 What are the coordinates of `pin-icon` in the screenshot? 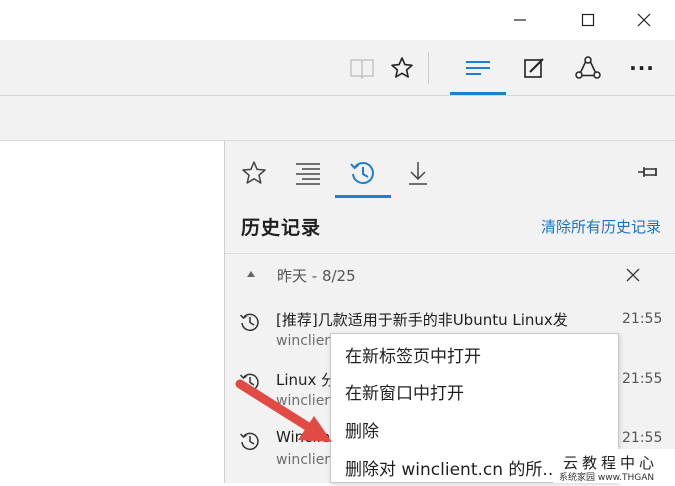 It's located at (647, 172).